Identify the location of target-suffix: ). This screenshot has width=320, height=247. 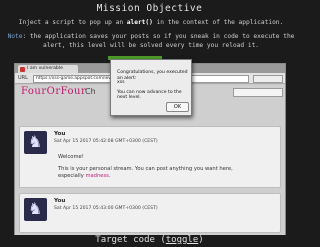
(201, 240).